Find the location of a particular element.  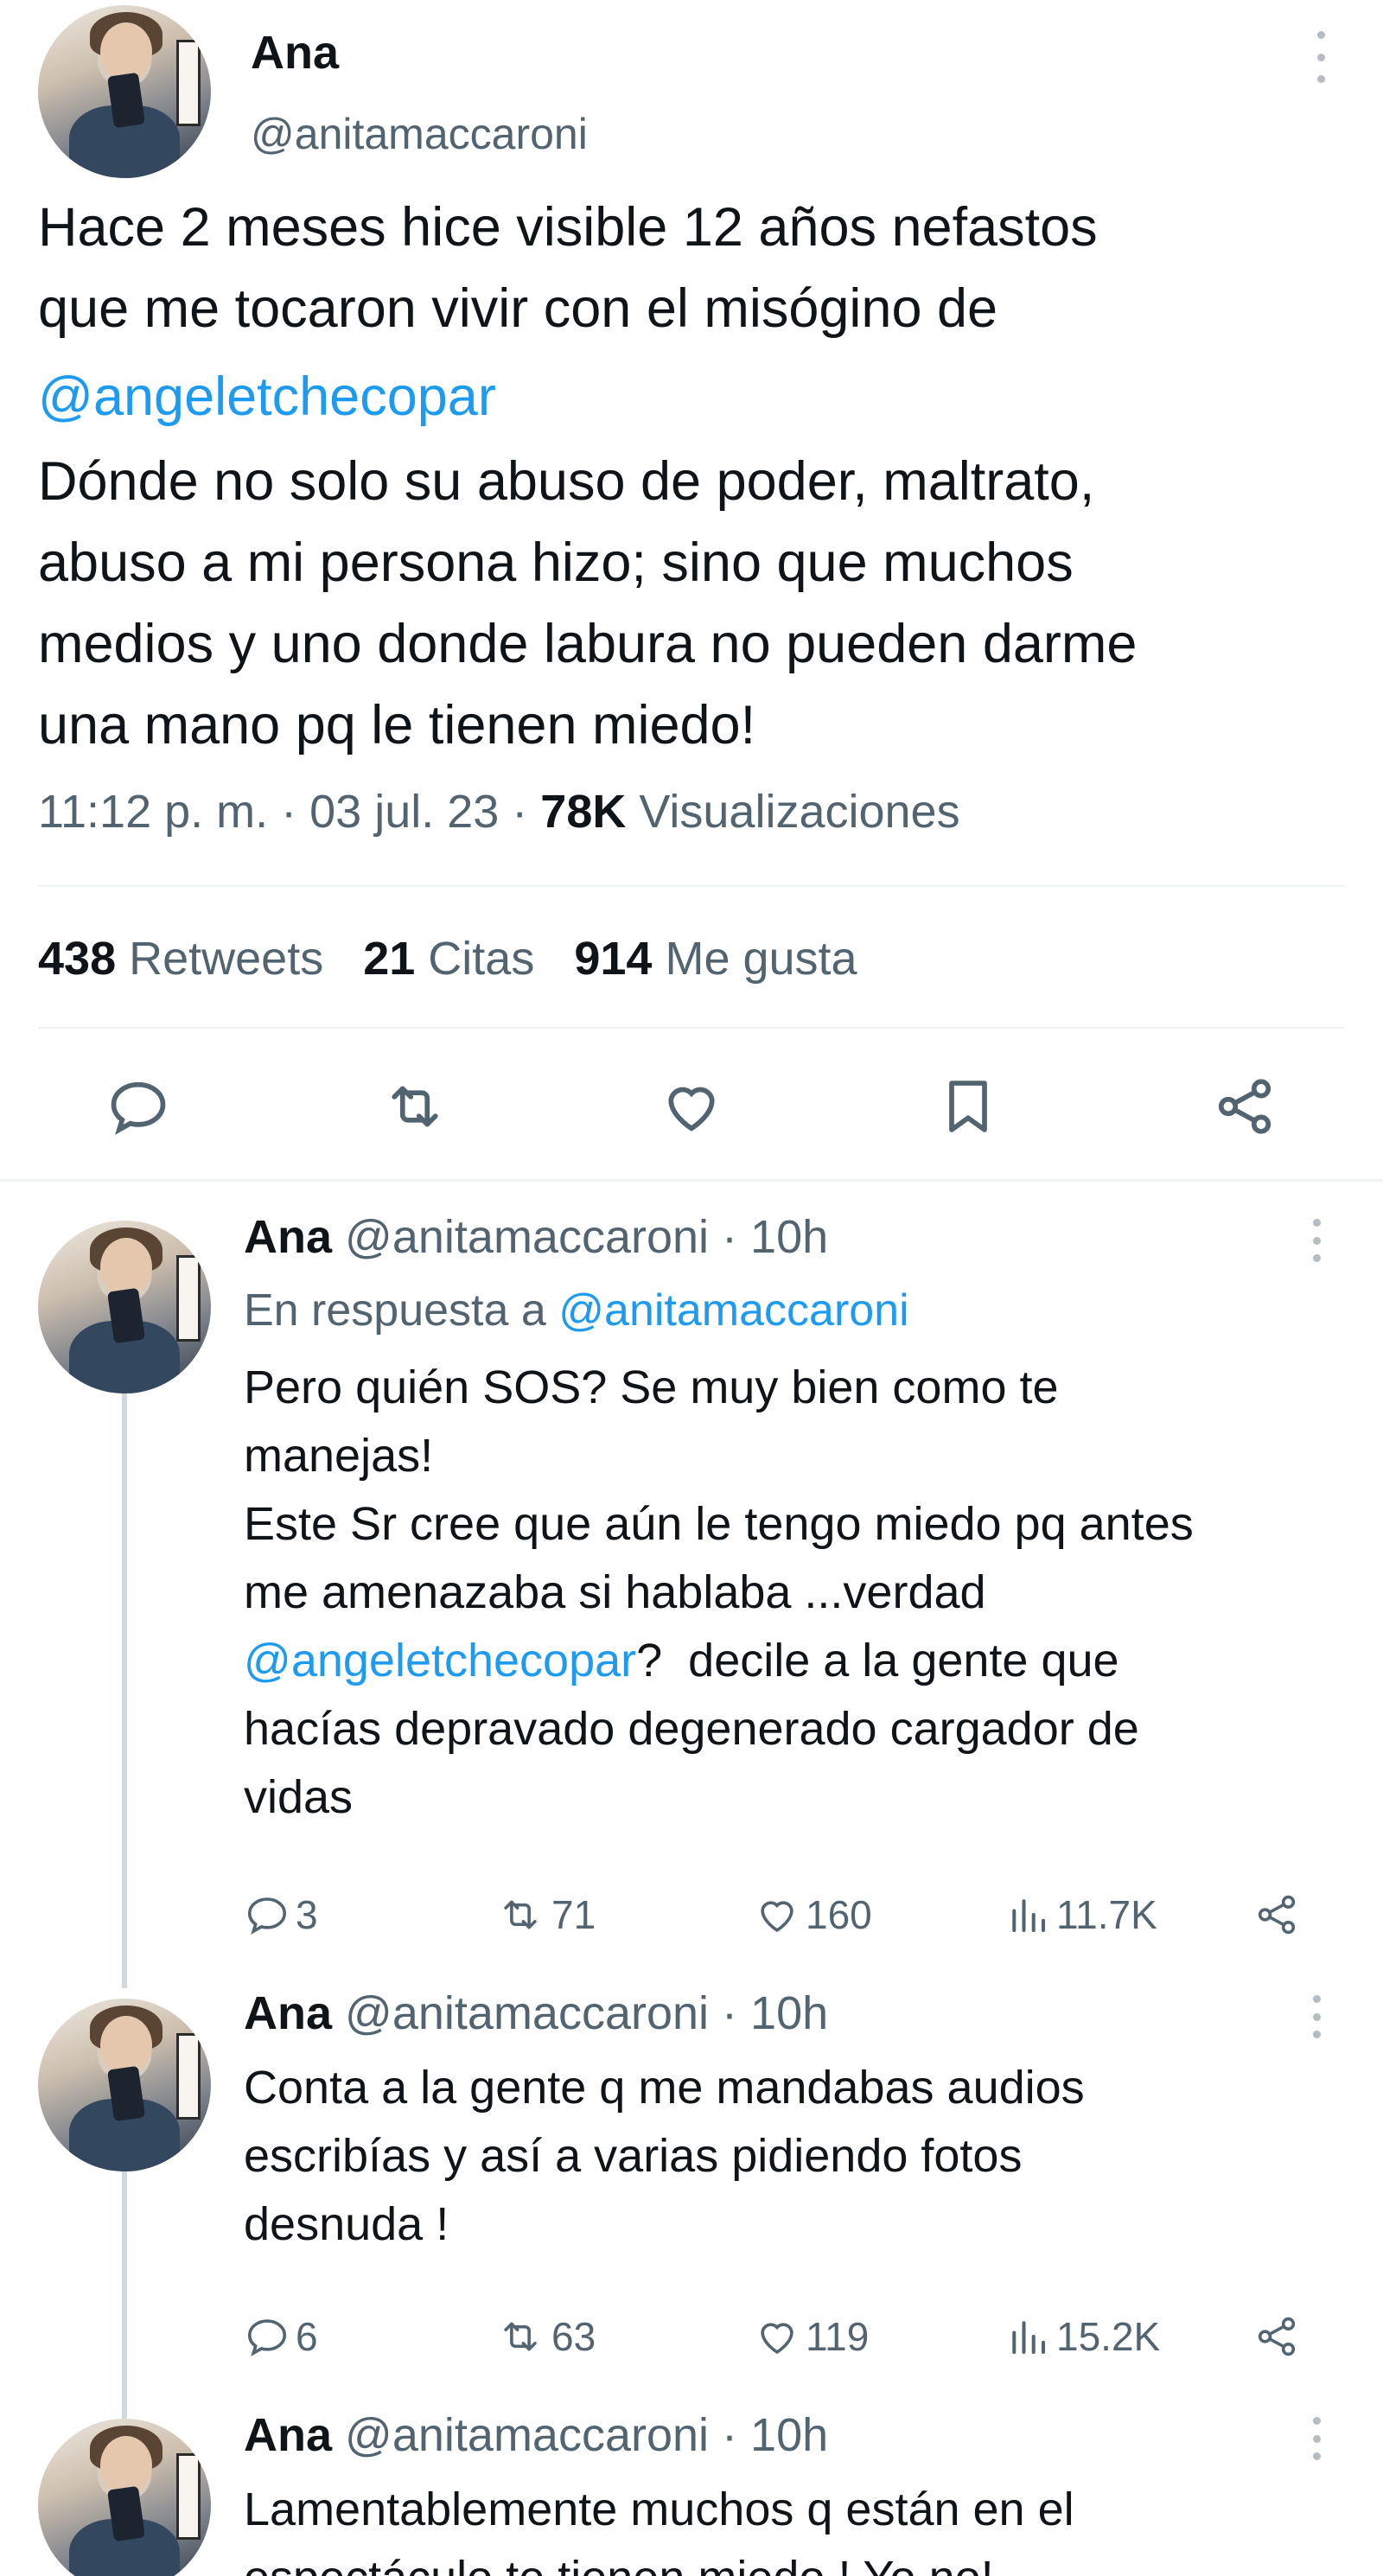

reply-text-cut: espectáculo te tienen miedo ! Yo no! is located at coordinates (788, 2560).